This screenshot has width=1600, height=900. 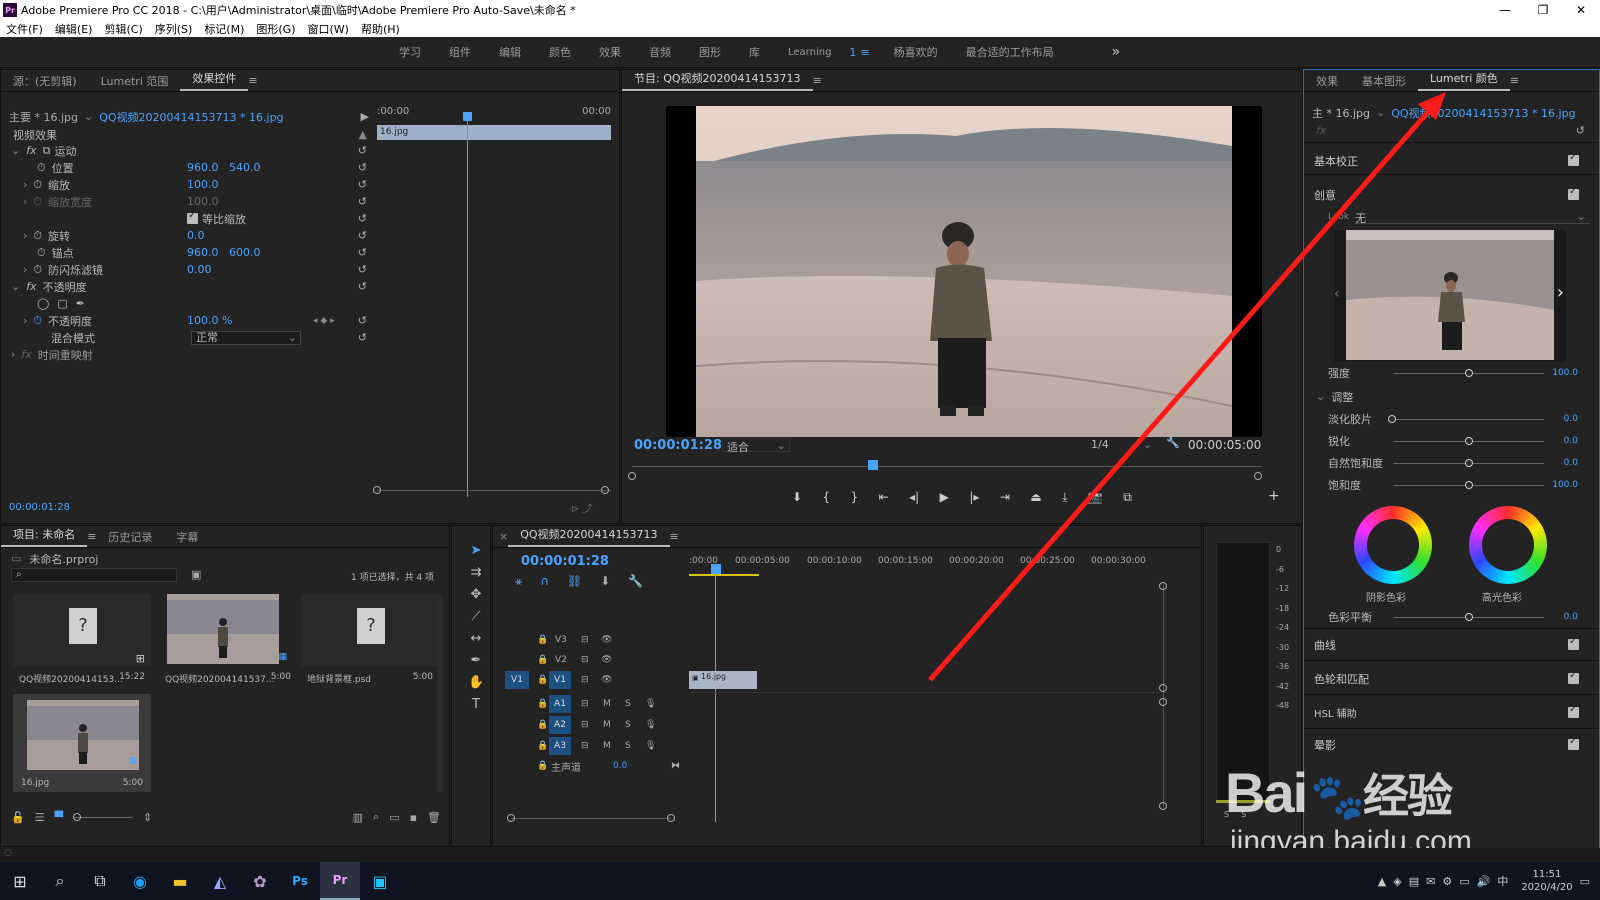 I want to click on sequence-clip-label: QQ视频20200414153713 * 16.jpg, so click(x=191, y=117).